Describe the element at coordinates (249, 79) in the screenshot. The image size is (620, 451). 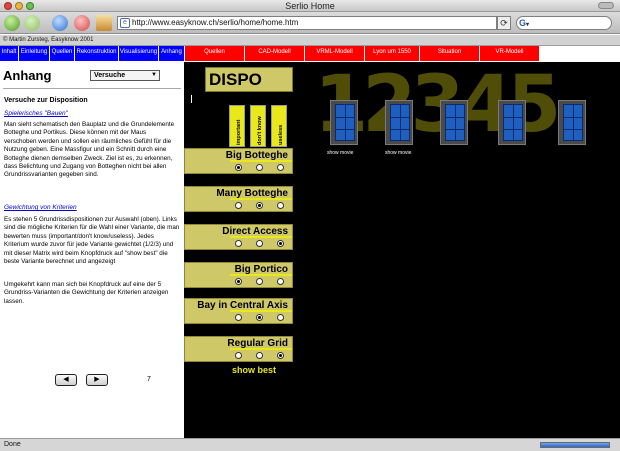
I see `app-title: DISPO` at that location.